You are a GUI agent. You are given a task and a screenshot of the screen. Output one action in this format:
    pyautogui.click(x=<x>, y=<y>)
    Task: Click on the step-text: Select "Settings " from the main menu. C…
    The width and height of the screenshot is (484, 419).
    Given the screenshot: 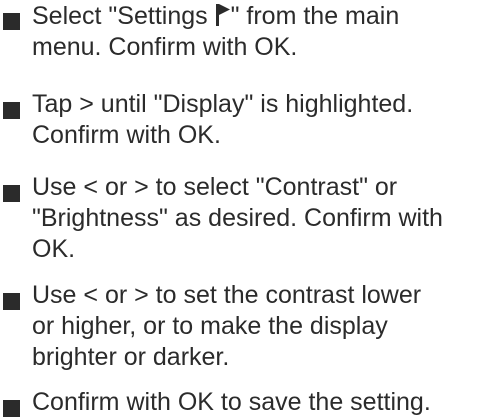 What is the action you would take?
    pyautogui.click(x=256, y=32)
    